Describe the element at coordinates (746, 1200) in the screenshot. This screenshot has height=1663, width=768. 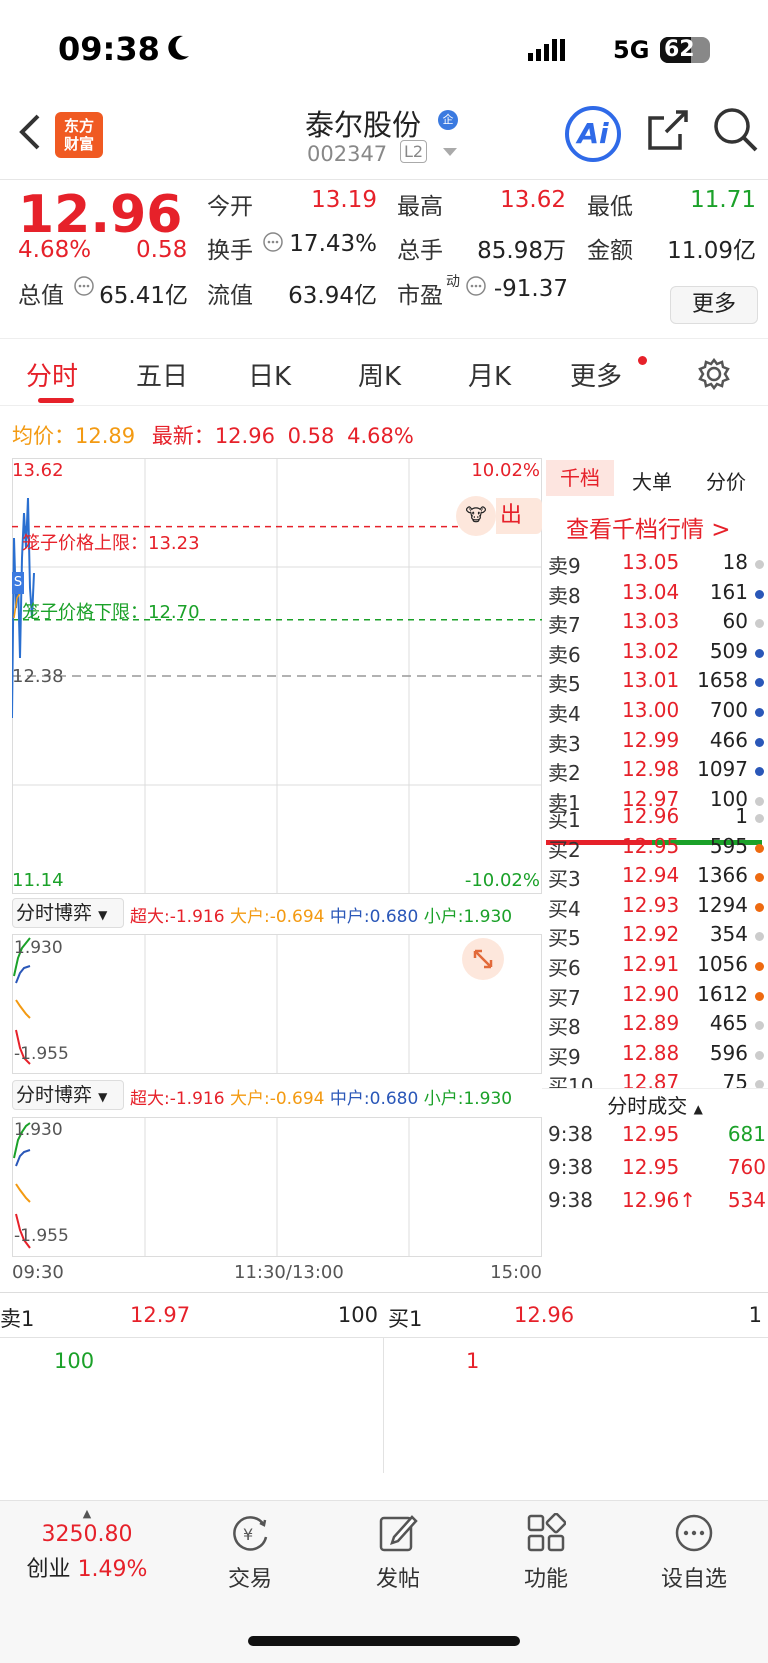
I see `trade-volume: 534` at that location.